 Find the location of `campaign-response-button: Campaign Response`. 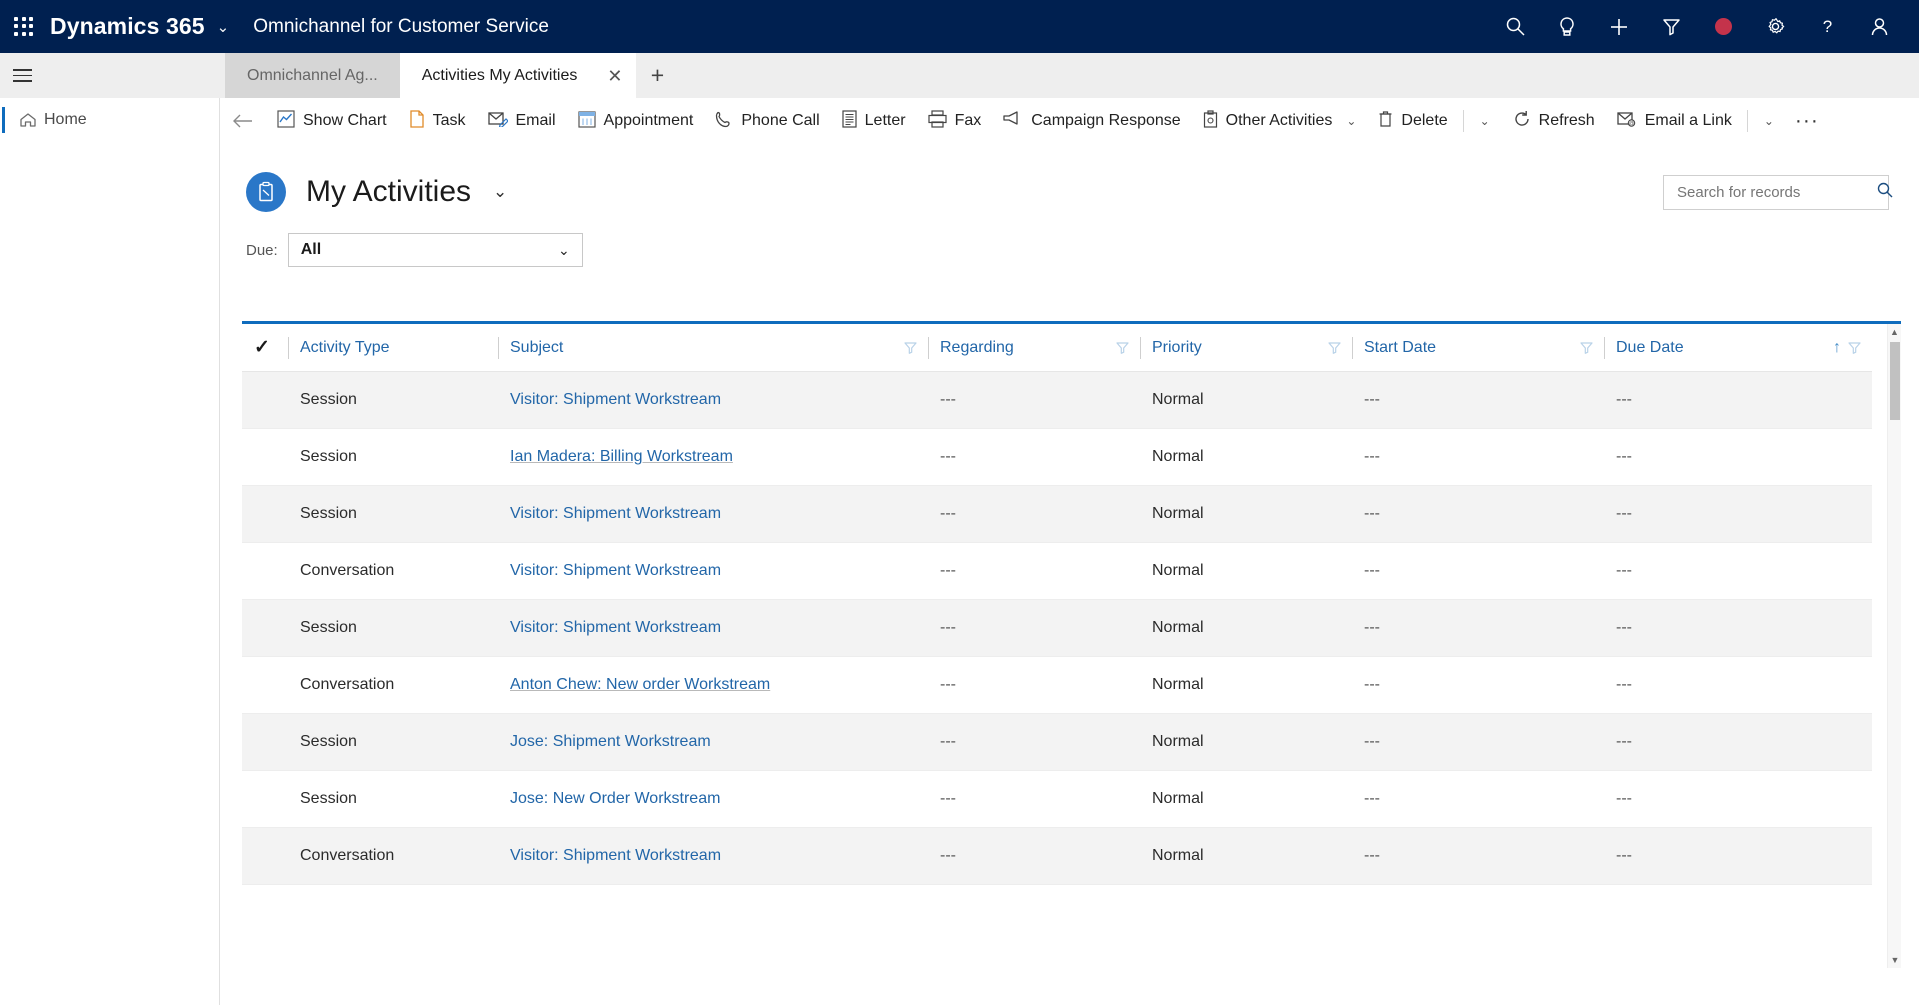

campaign-response-button: Campaign Response is located at coordinates (1091, 121).